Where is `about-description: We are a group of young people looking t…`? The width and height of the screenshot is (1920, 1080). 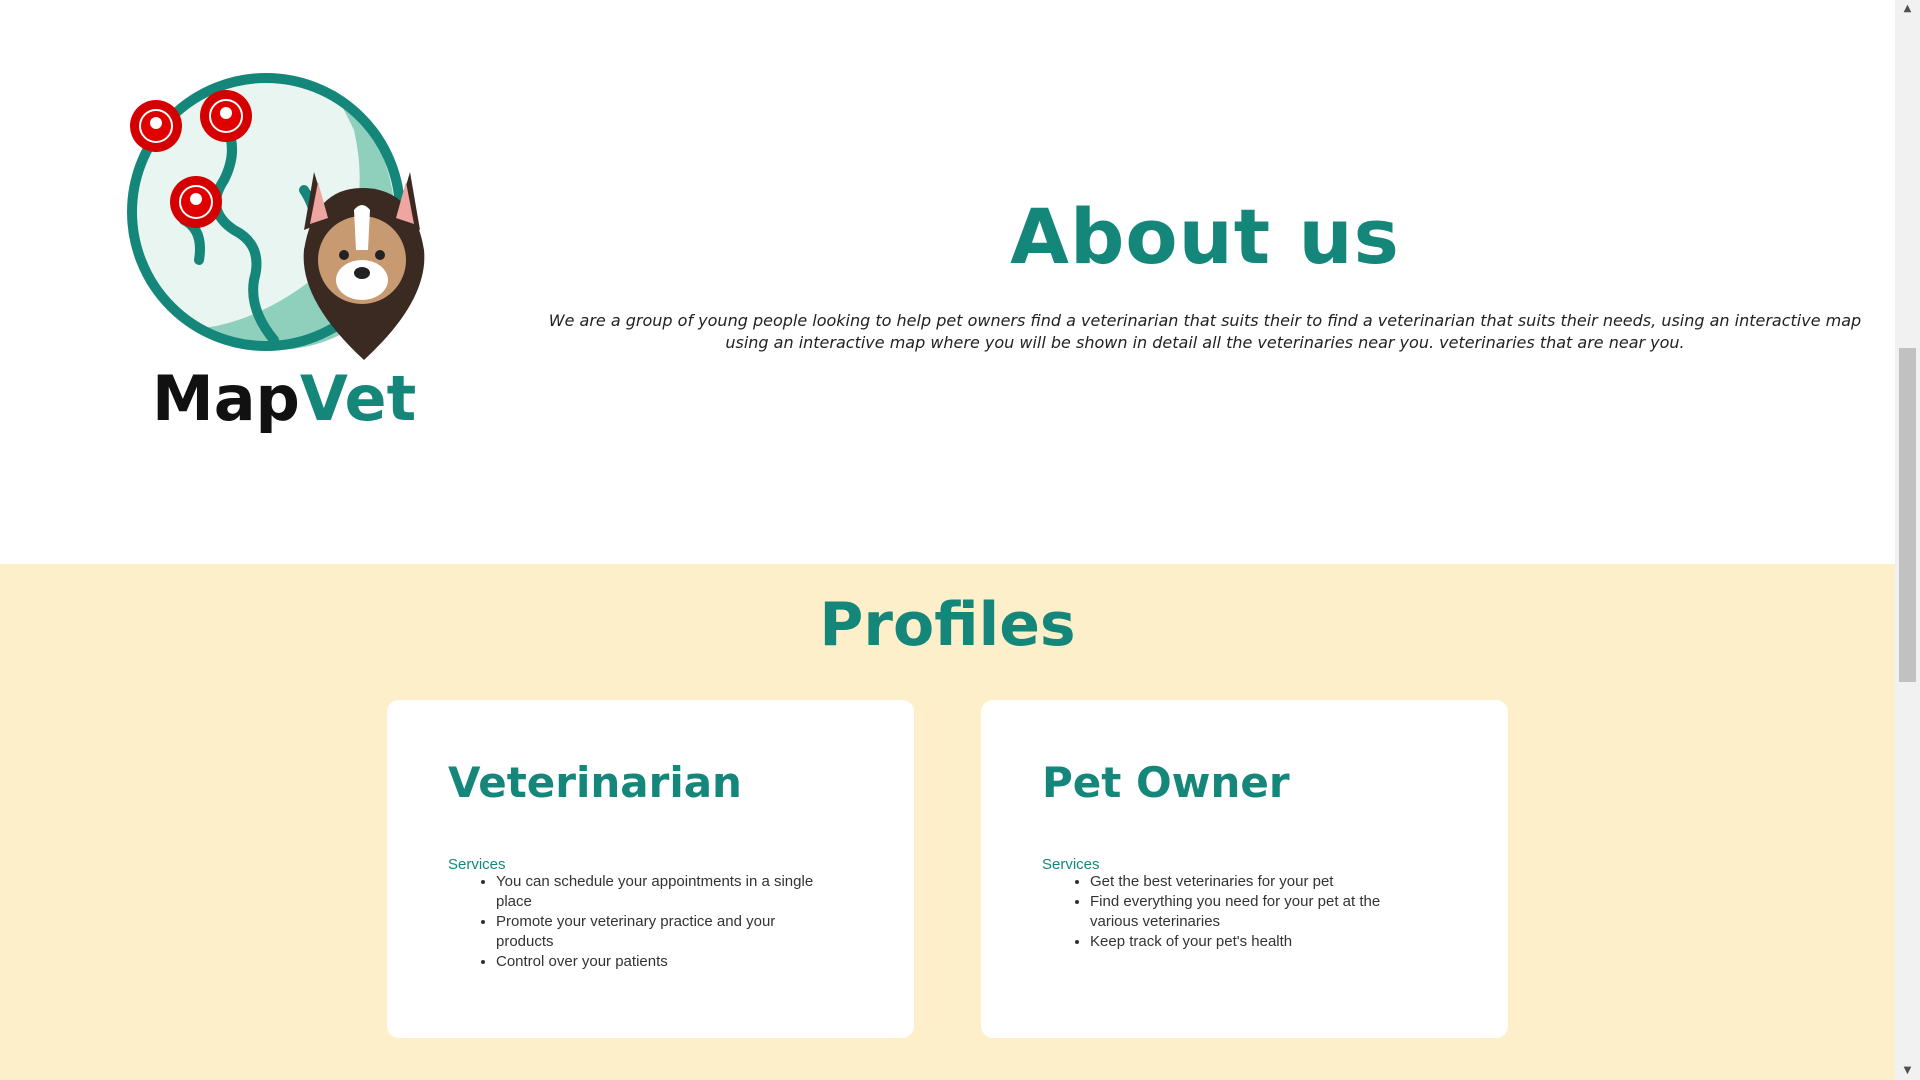
about-description: We are a group of young people looking t… is located at coordinates (1205, 331).